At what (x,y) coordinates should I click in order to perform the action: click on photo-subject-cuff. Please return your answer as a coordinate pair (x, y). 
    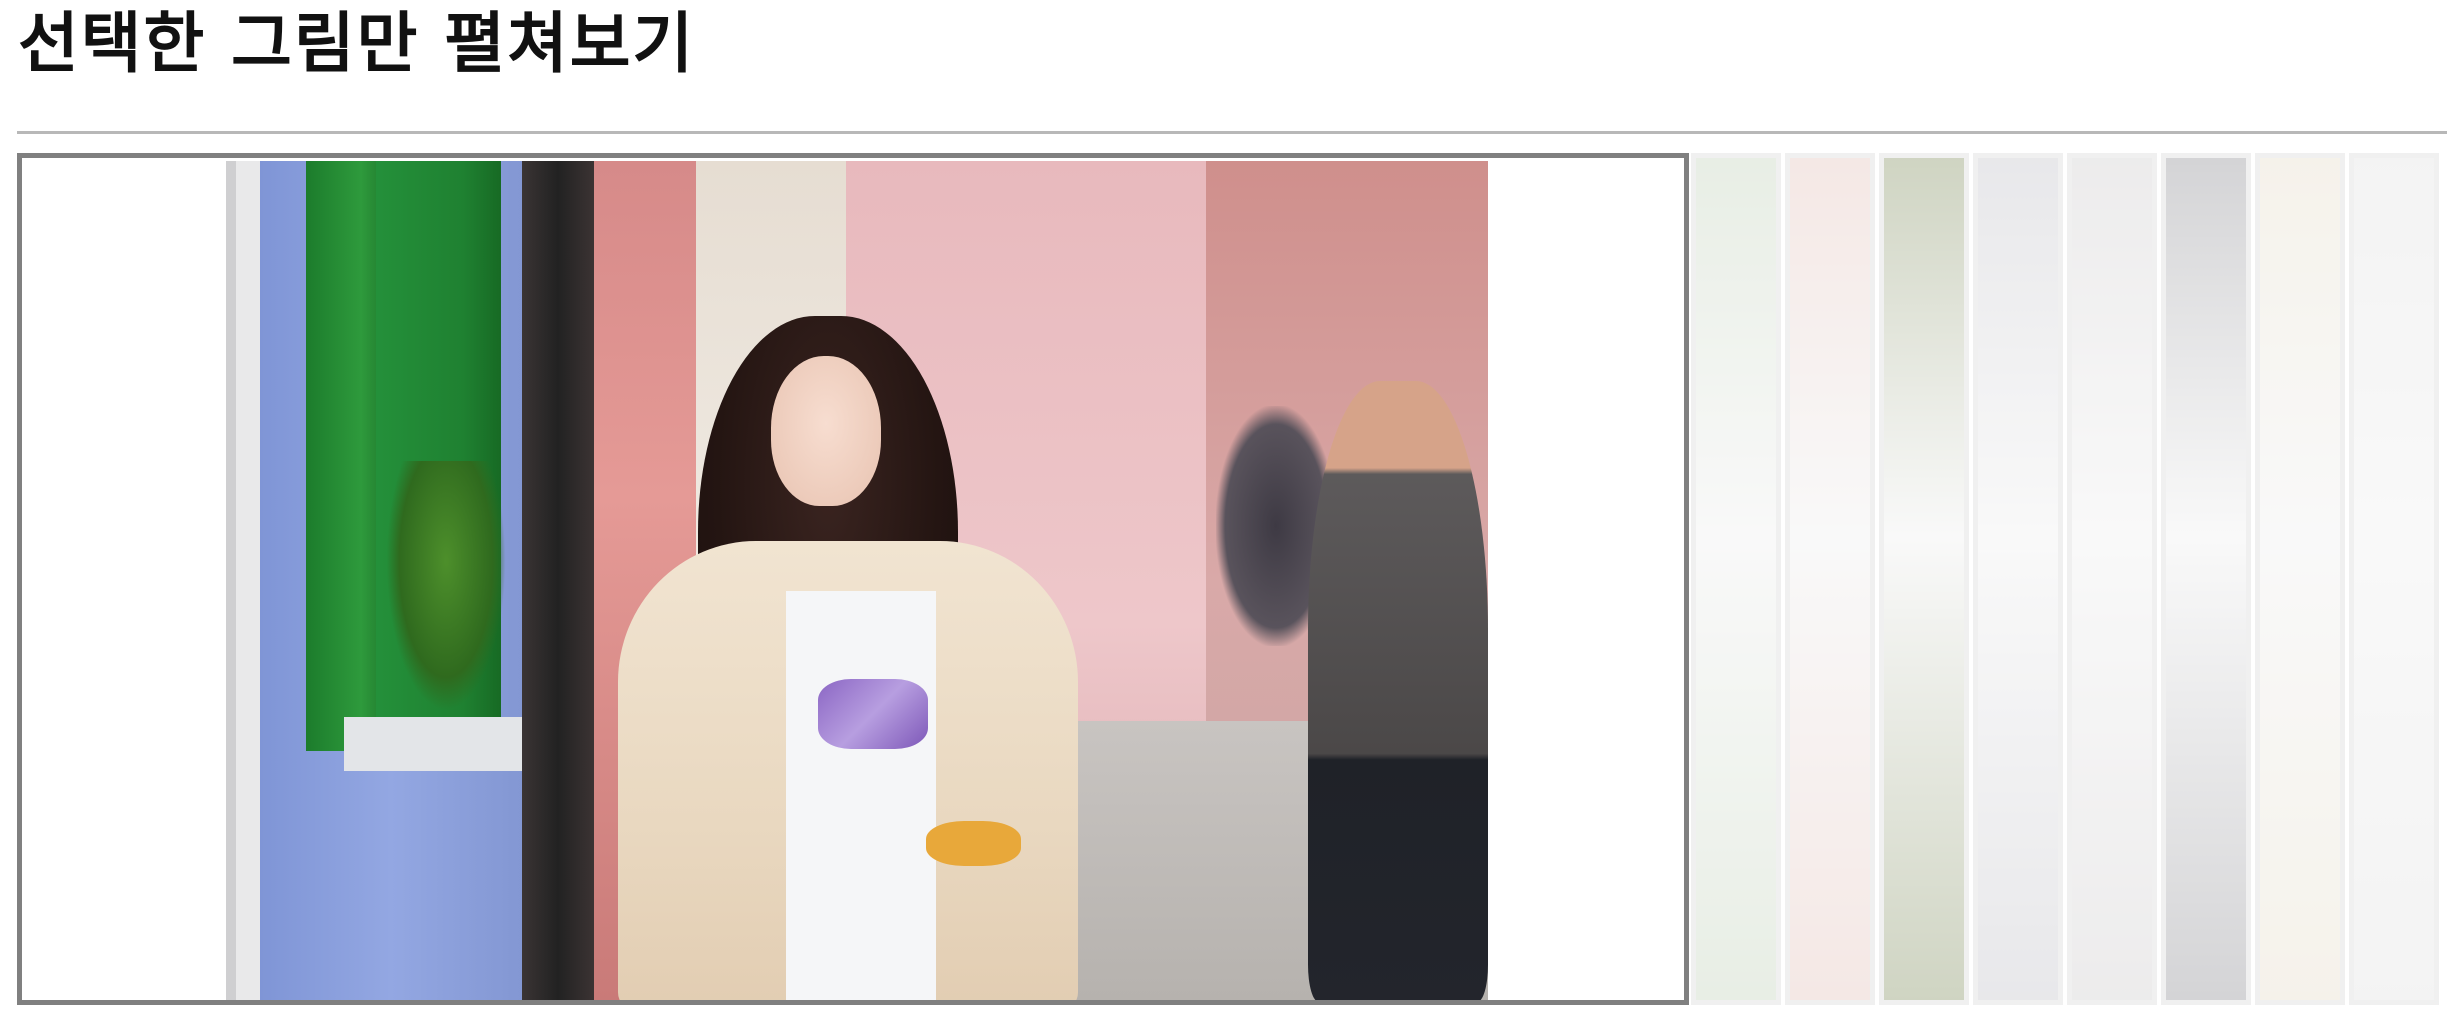
    Looking at the image, I should click on (973, 843).